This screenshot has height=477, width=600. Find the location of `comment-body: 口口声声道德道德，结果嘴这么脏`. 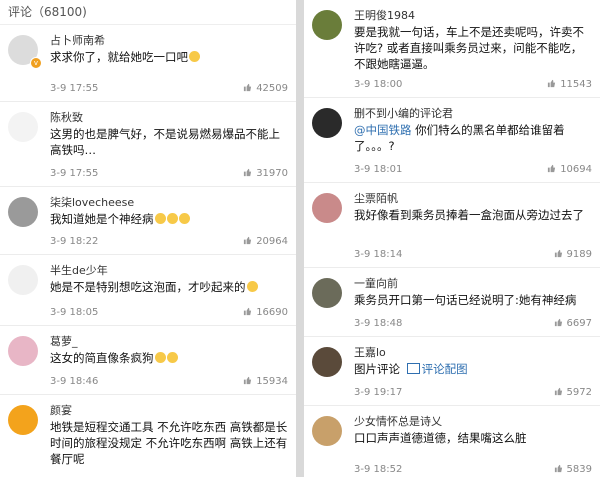

comment-body: 口口声声道德道德，结果嘴这么脏 is located at coordinates (440, 438).